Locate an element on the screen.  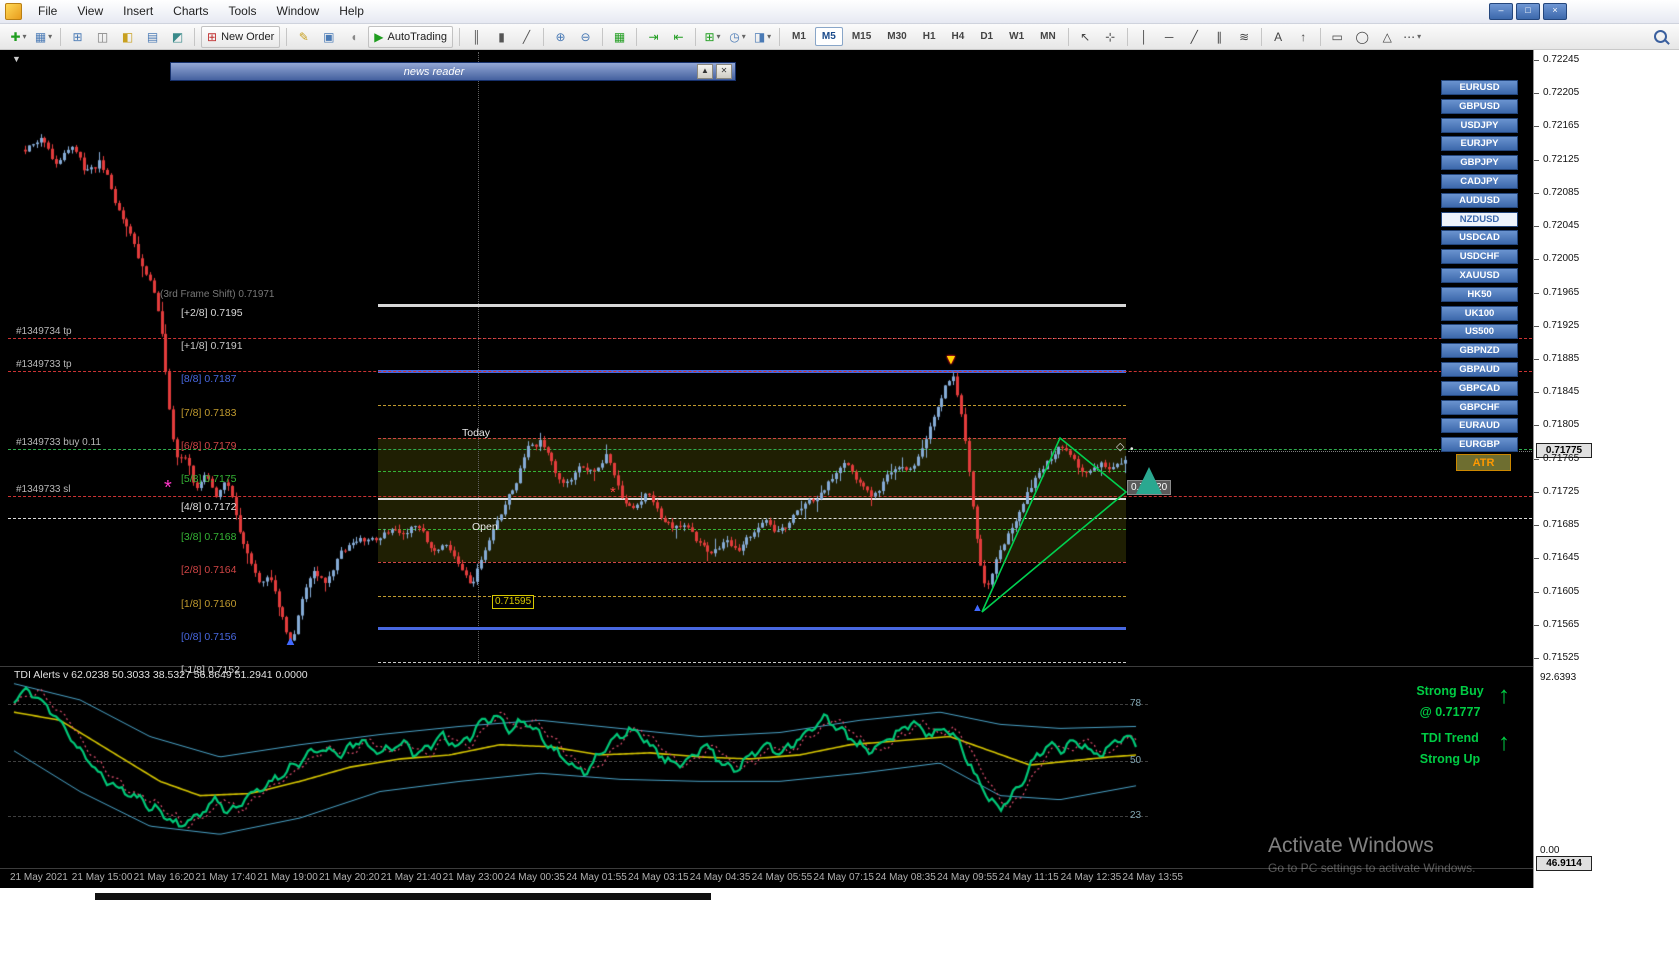
menu-window: Window is located at coordinates (298, 11).